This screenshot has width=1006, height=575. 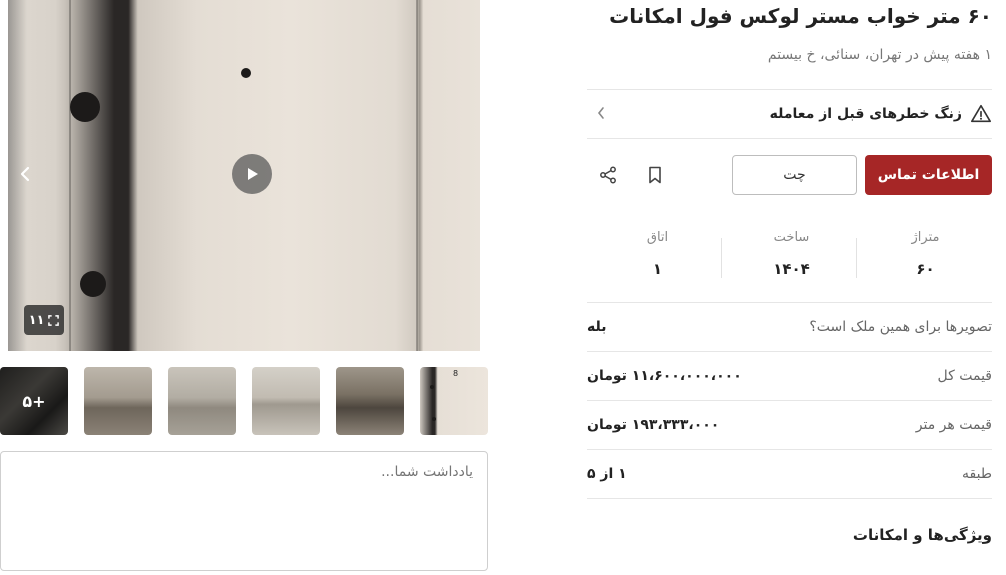 I want to click on expand-icon, so click(x=54, y=320).